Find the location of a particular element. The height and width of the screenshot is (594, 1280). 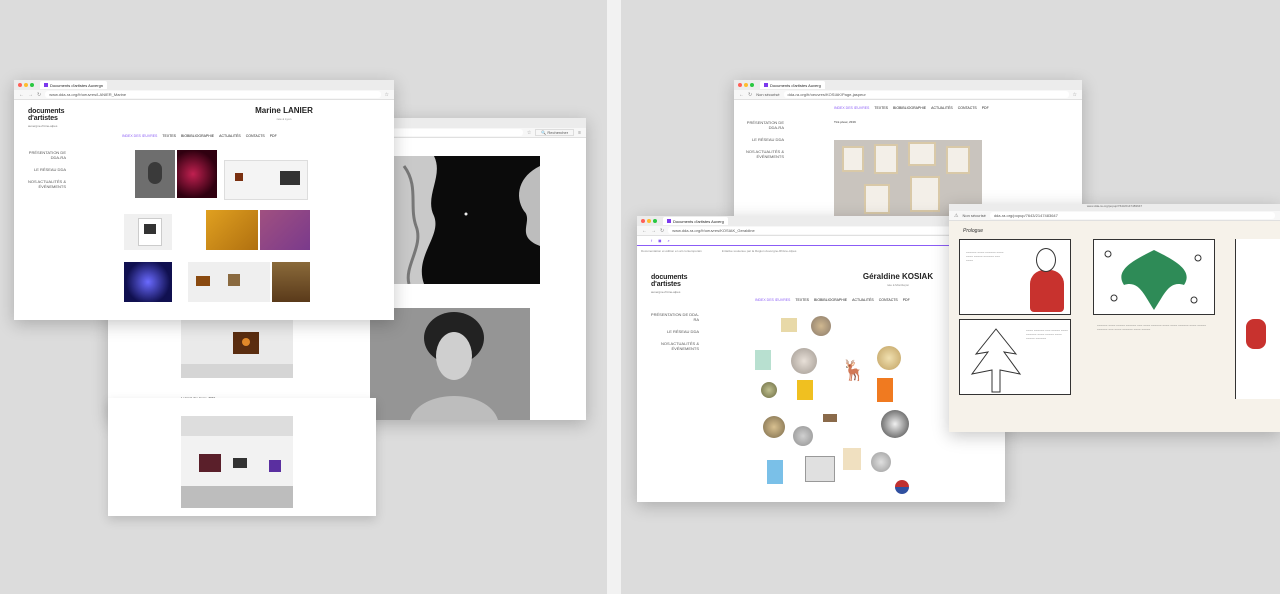

portrait-photo is located at coordinates (450, 364).